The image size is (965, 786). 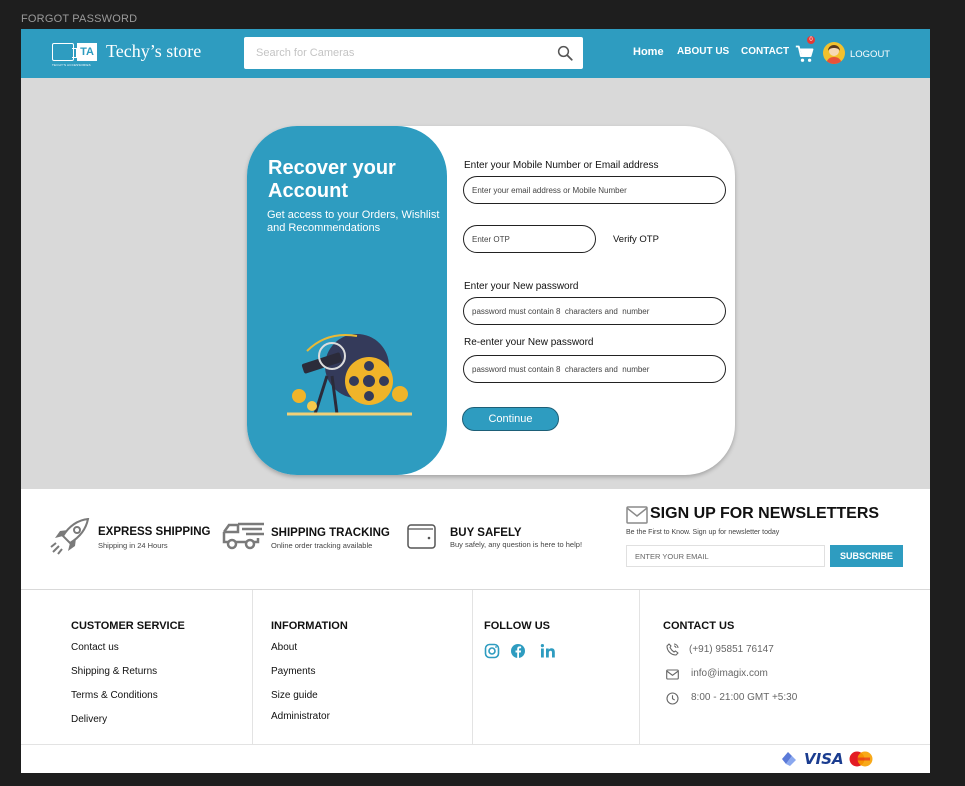 I want to click on feature-express-title: EXPRESS SHIPPING, so click(x=154, y=532).